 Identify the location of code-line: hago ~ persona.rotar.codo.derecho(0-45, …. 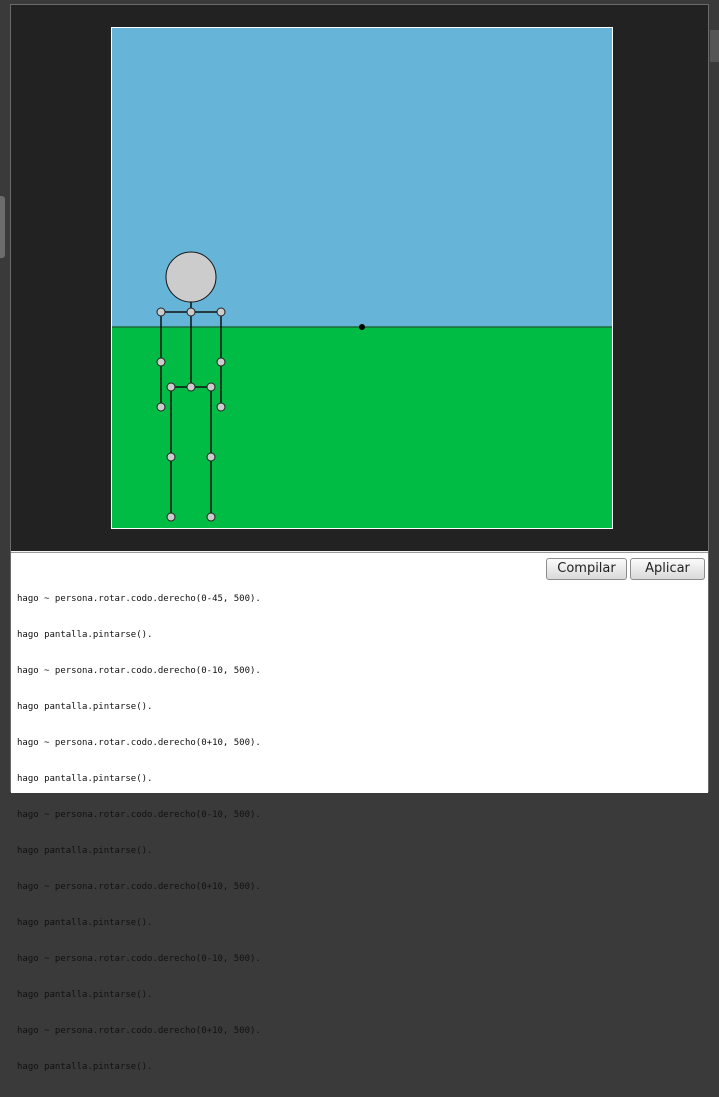
(139, 599).